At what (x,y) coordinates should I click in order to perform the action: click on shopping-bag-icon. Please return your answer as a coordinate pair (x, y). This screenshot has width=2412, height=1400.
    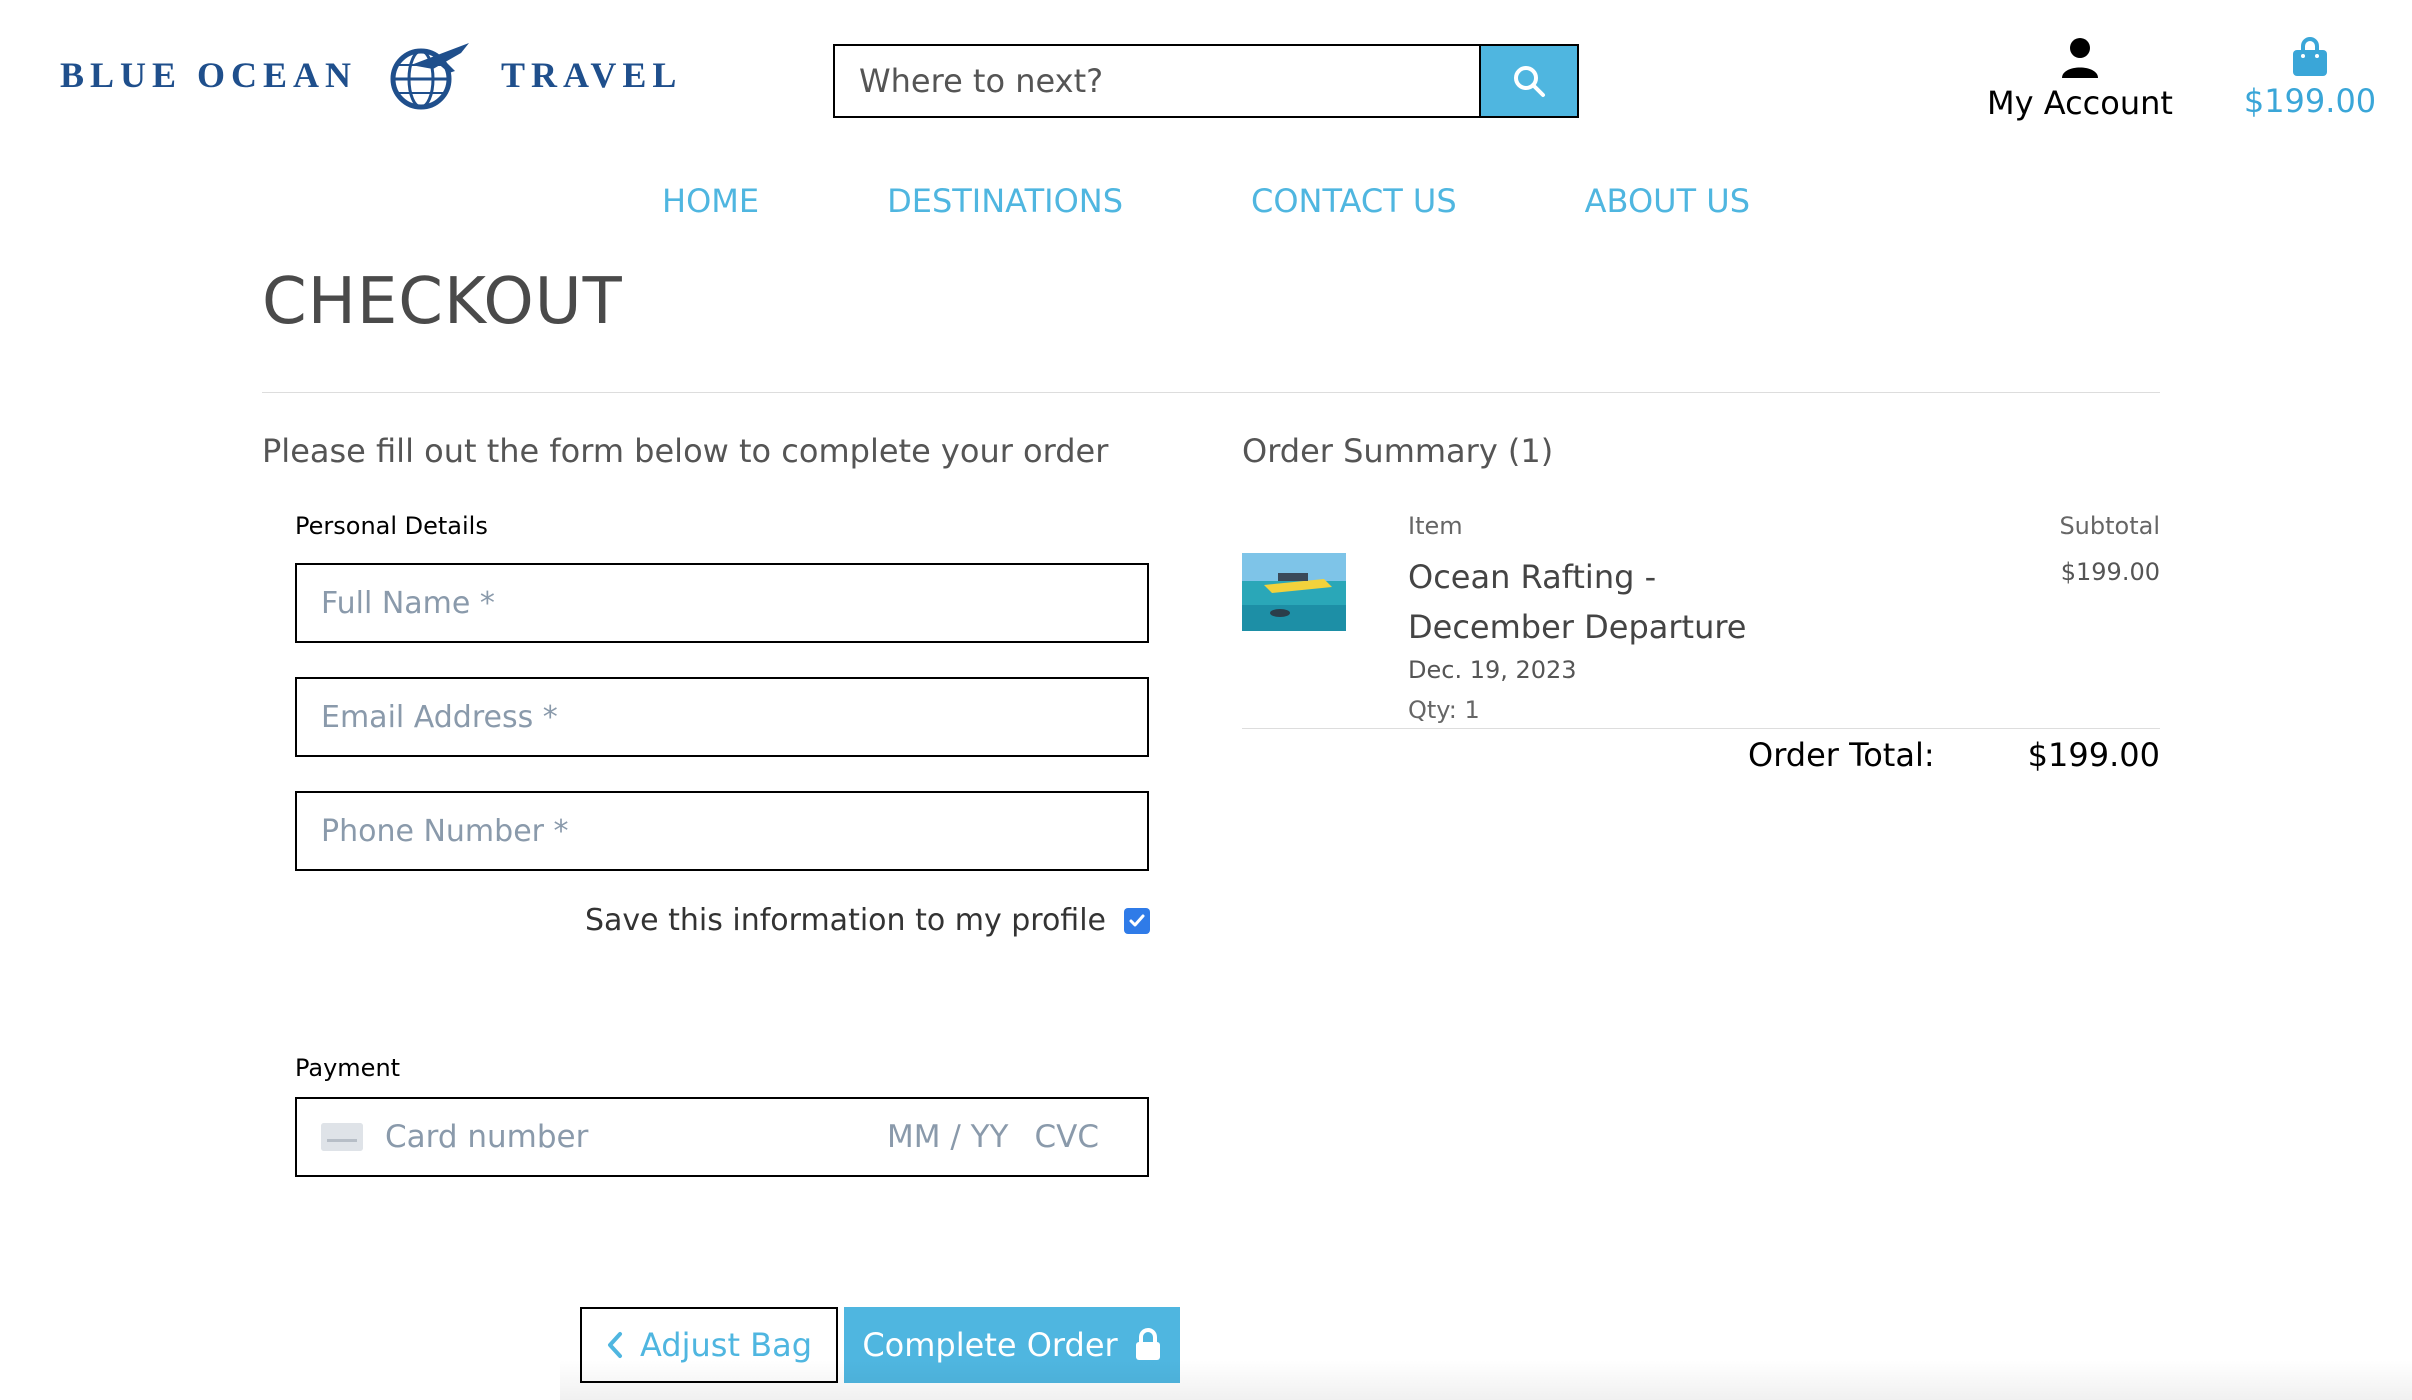
    Looking at the image, I should click on (2310, 56).